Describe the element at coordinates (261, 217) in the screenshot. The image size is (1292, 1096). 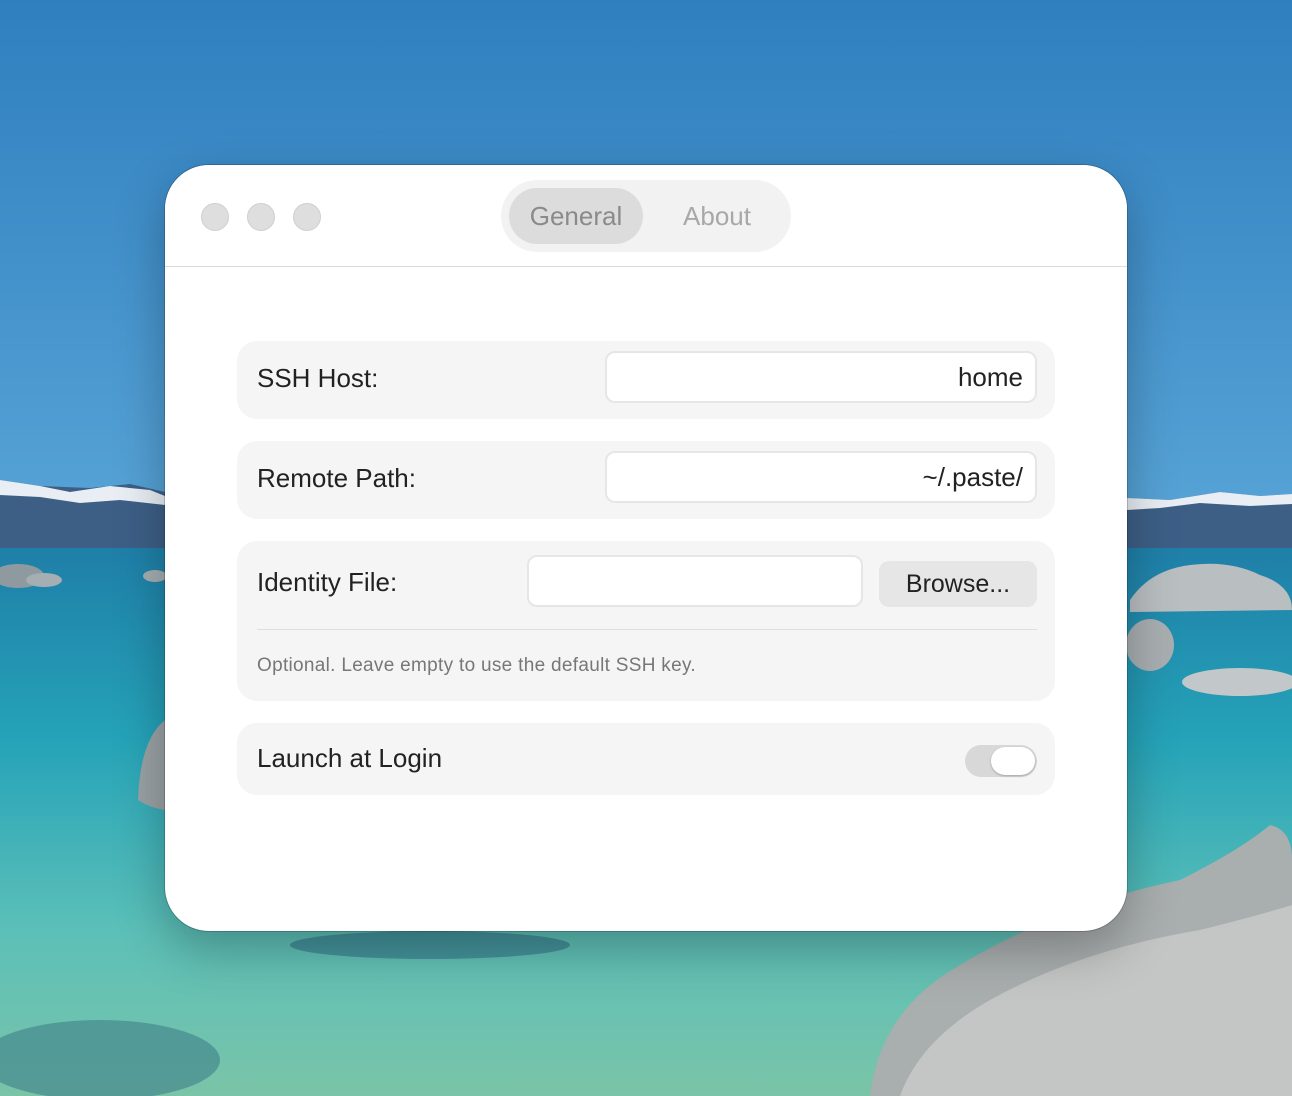
I see `minimize-icon` at that location.